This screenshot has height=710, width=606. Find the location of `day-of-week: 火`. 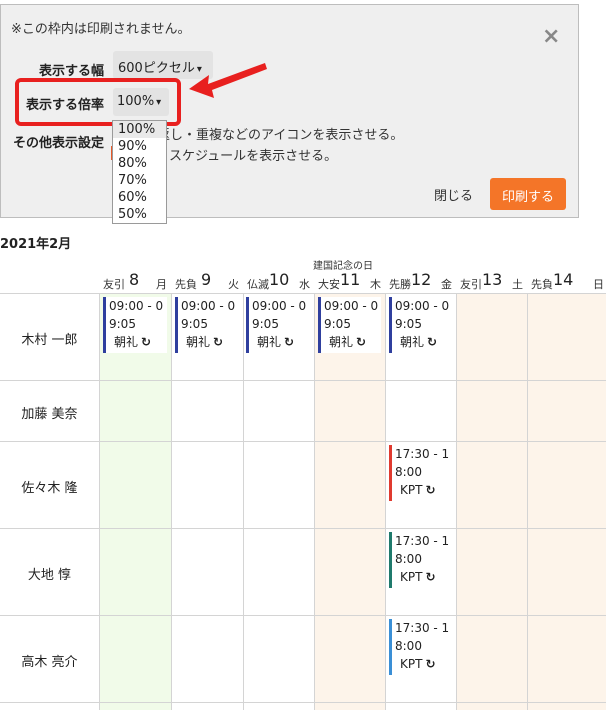

day-of-week: 火 is located at coordinates (233, 284).